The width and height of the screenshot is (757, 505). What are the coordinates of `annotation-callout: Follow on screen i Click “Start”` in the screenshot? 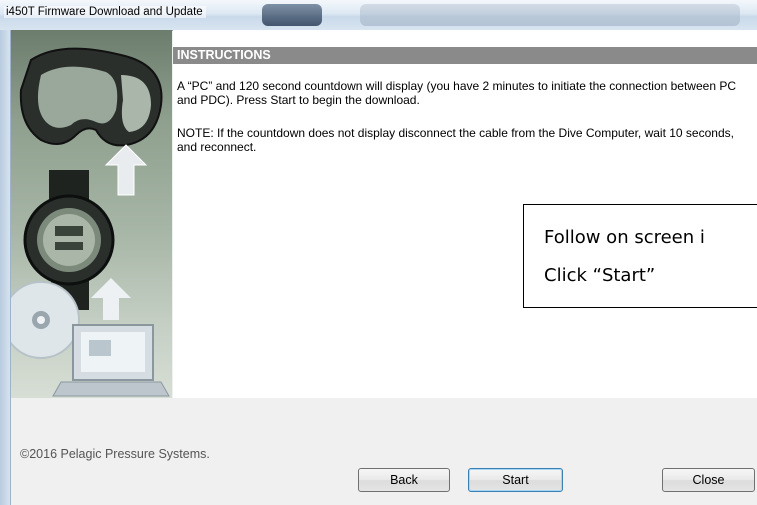 It's located at (640, 256).